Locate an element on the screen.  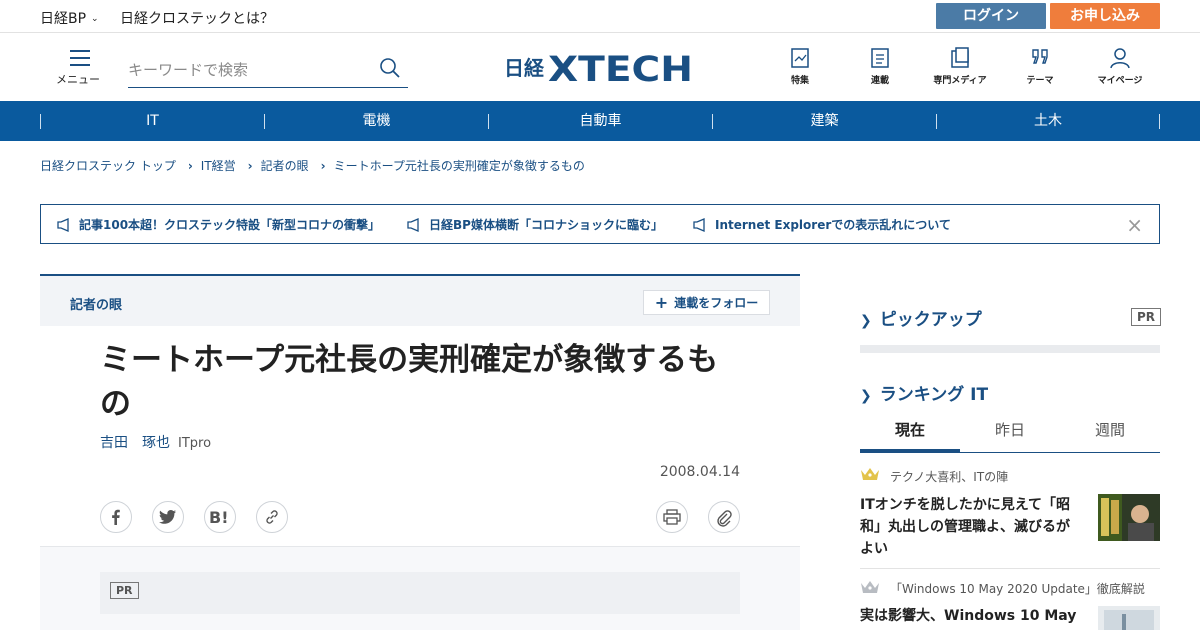
clip-button is located at coordinates (724, 517).